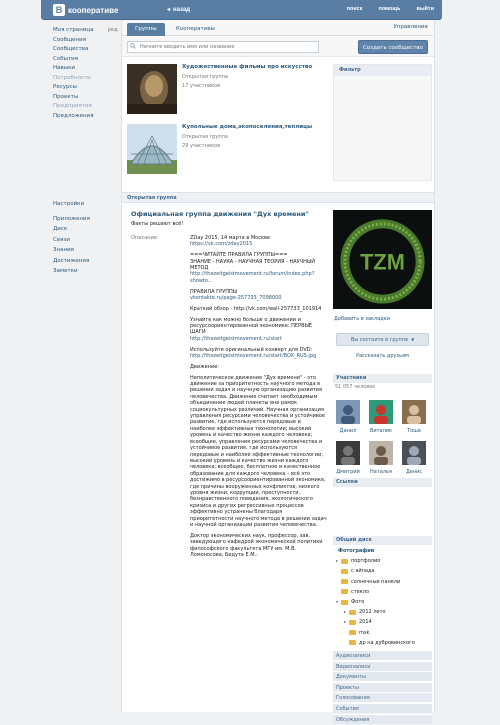  Describe the element at coordinates (86, 250) in the screenshot. I see `menu-item-knowledge: Знания` at that location.